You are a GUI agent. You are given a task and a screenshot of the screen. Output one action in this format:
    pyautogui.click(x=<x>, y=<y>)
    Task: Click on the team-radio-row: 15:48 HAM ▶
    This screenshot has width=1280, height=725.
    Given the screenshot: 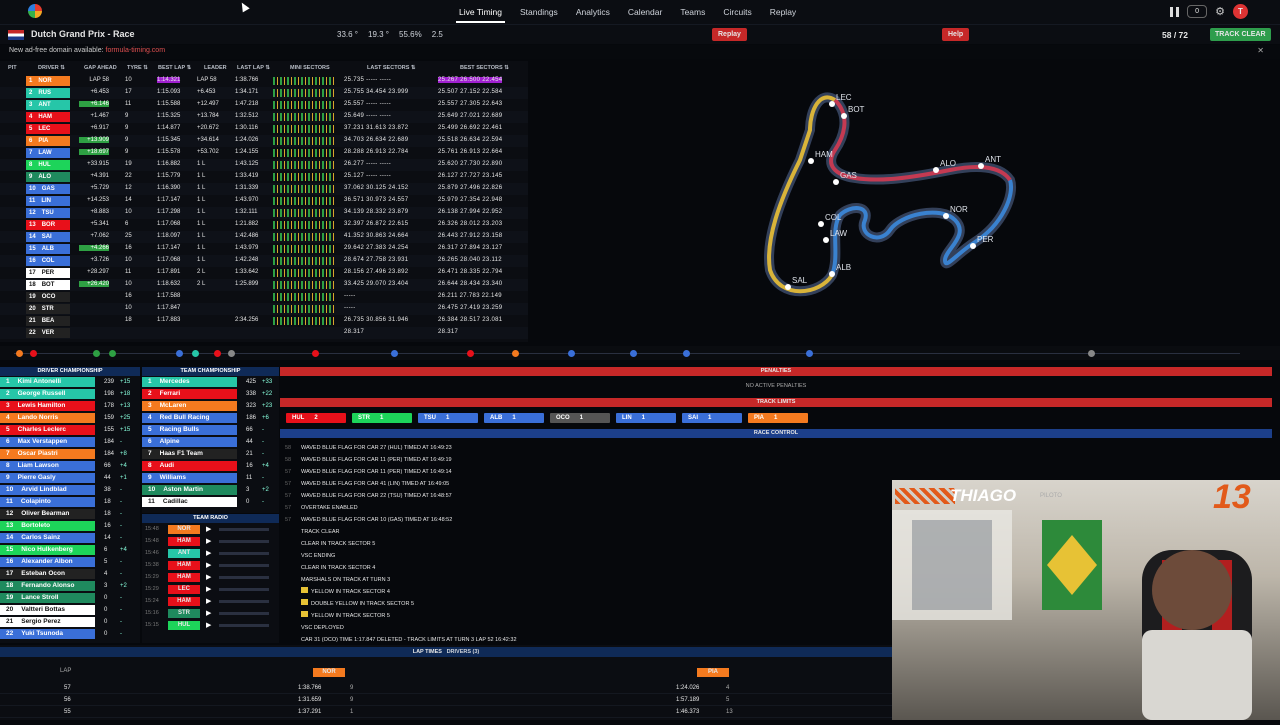 What is the action you would take?
    pyautogui.click(x=210, y=541)
    